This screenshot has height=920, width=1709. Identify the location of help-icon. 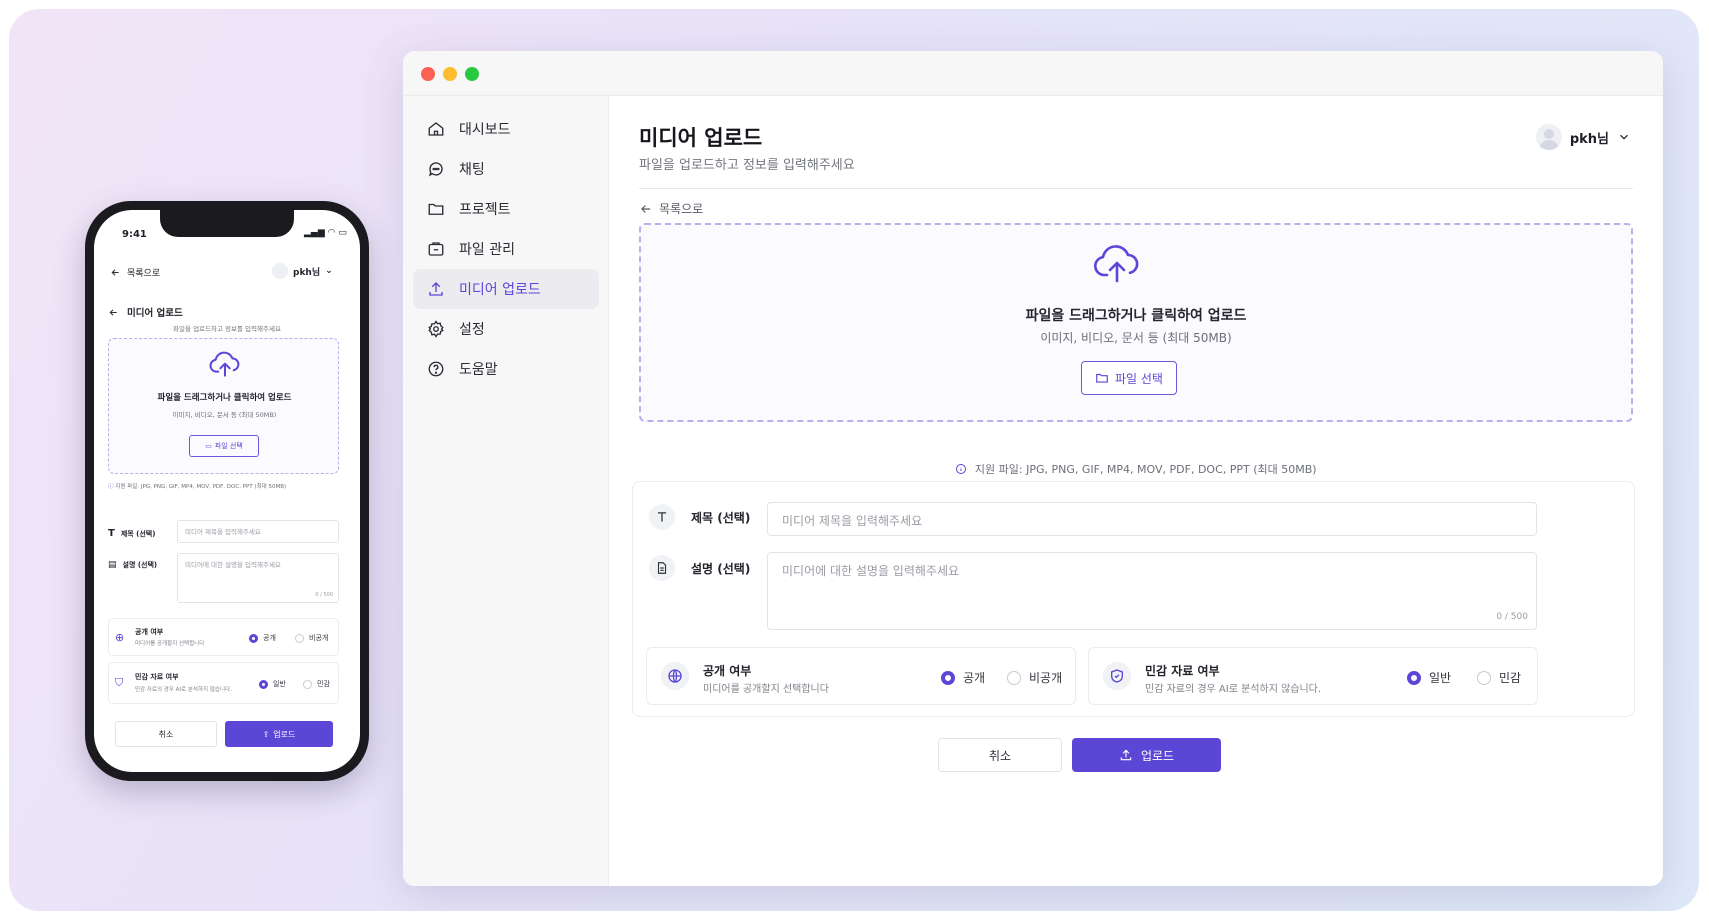
(436, 369).